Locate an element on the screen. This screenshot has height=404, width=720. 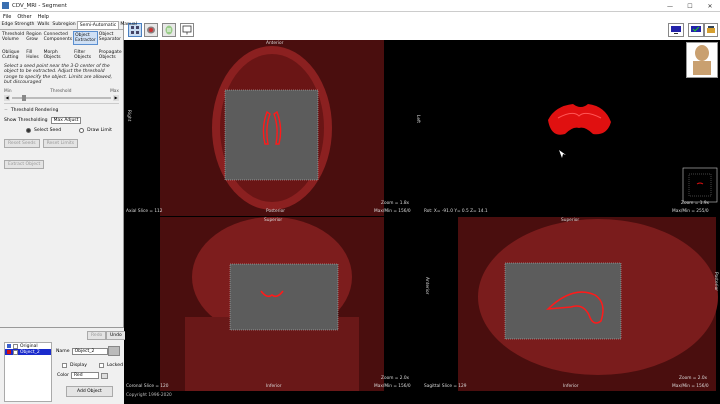
tab-manual: Manual is located at coordinates (129, 25).